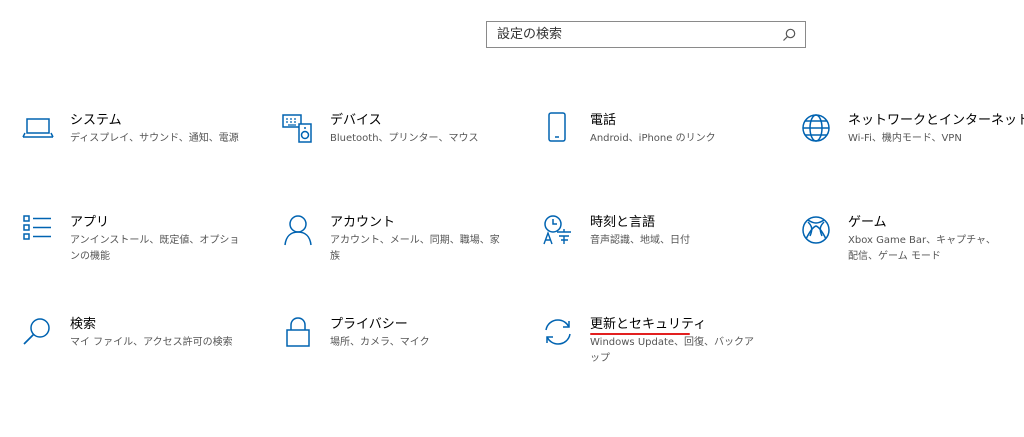  I want to click on tile-description: 場所、カメラ、マイク, so click(380, 342).